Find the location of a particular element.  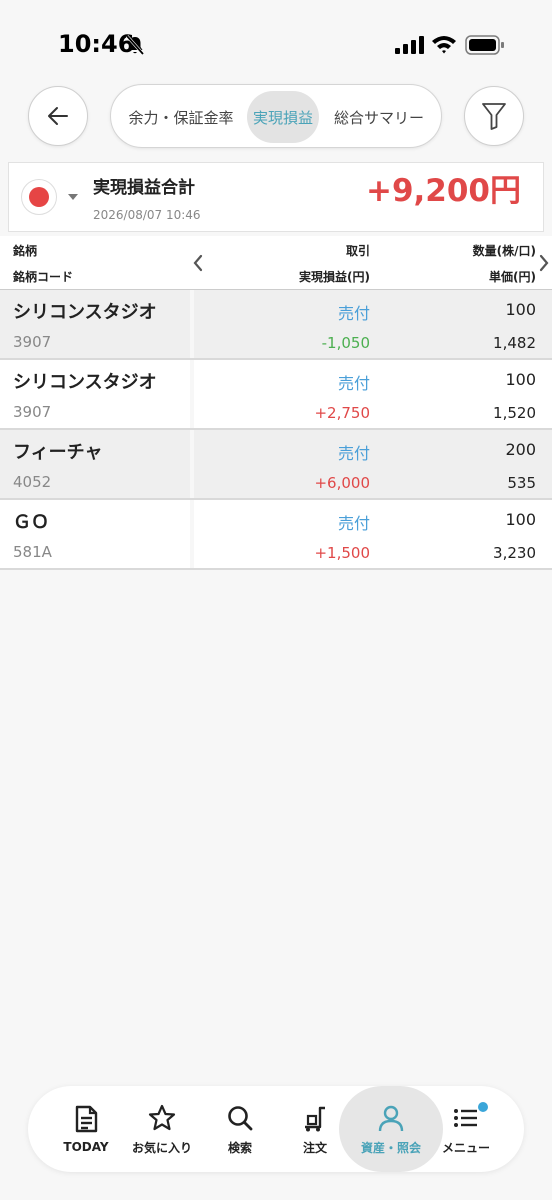

nav-label: TODAY is located at coordinates (86, 1147).